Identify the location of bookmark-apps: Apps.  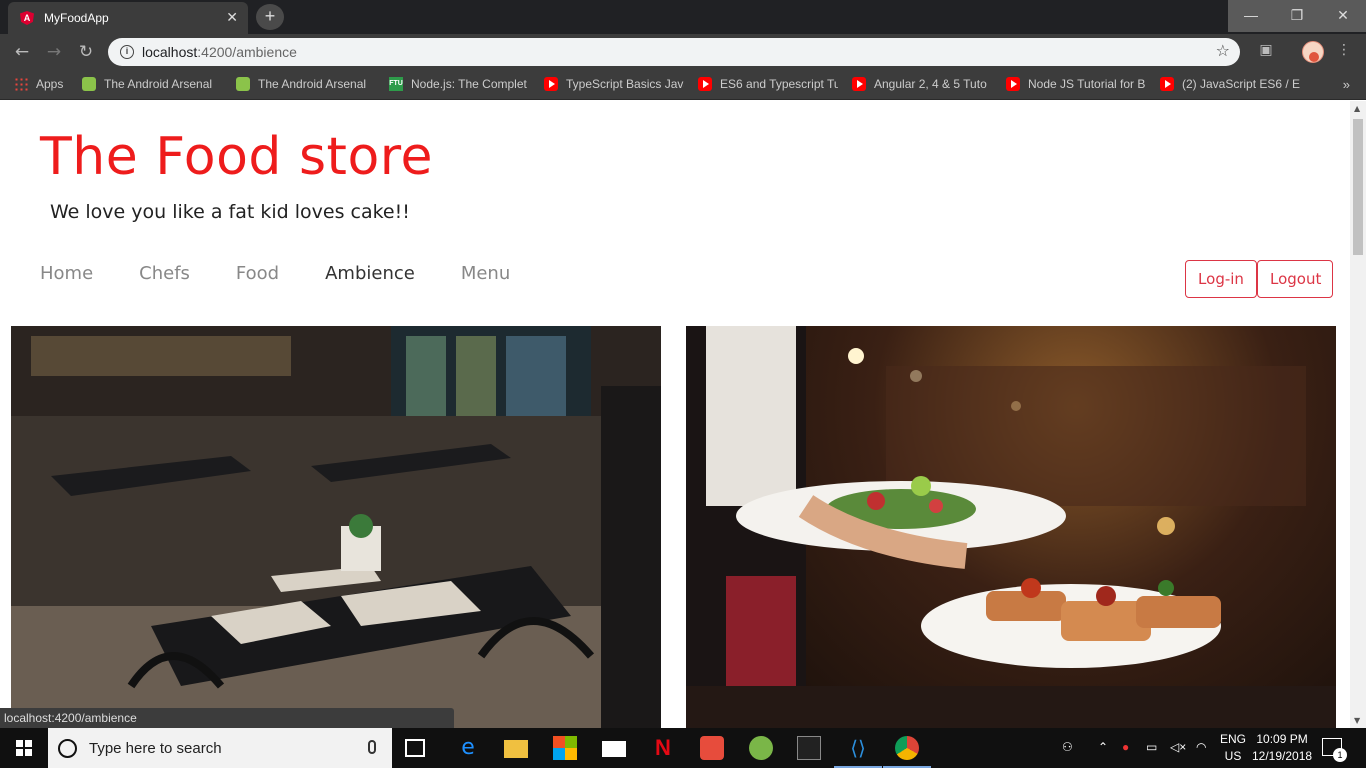
(44, 84).